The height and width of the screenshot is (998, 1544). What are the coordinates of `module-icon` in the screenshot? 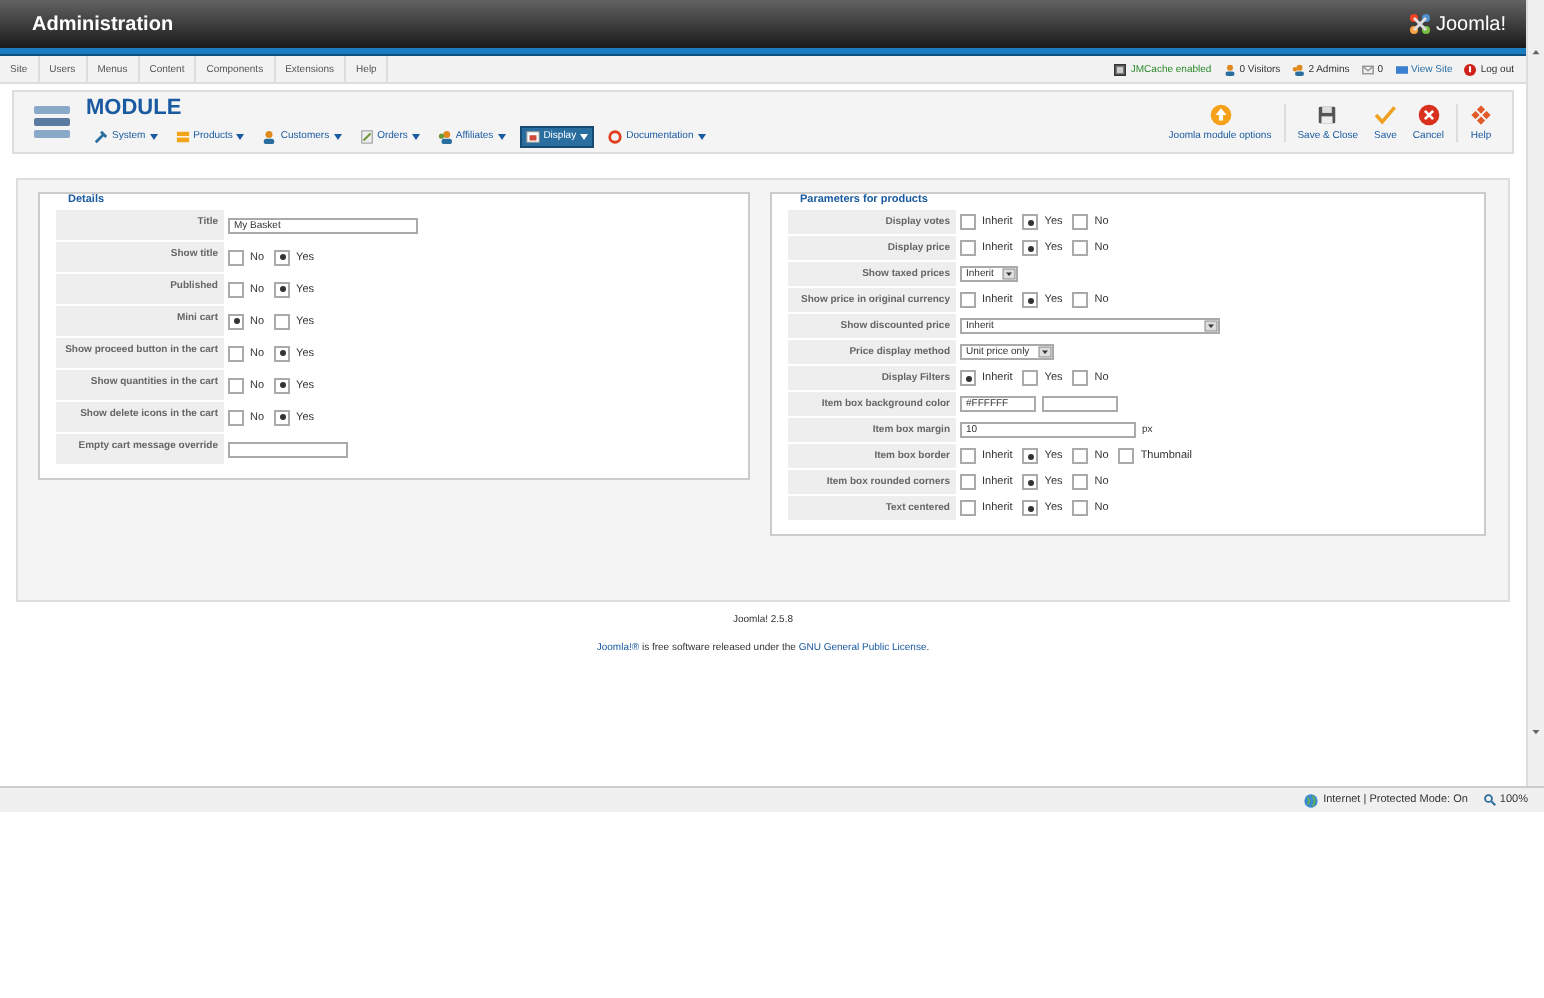 It's located at (52, 122).